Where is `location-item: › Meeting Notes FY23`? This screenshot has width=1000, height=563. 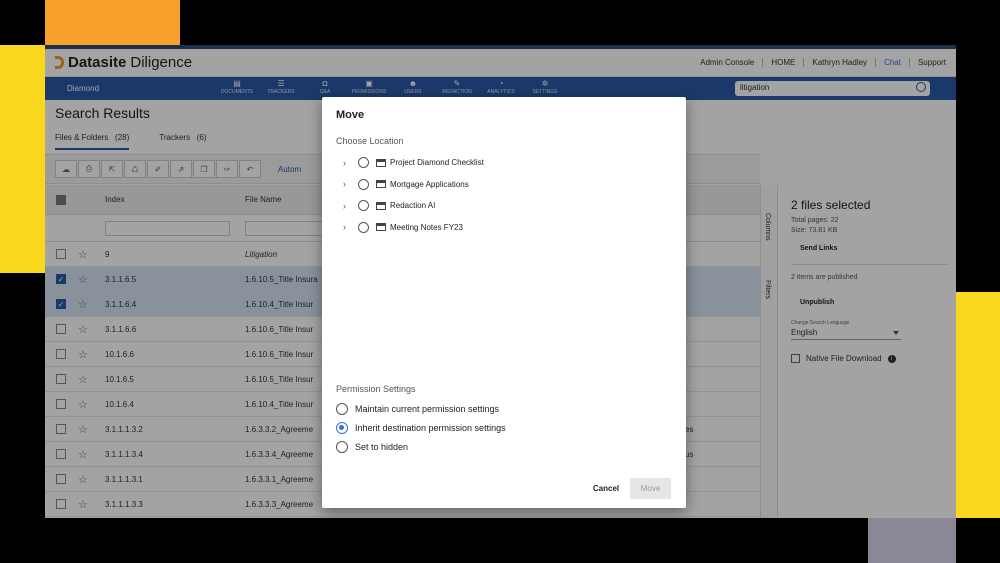 location-item: › Meeting Notes FY23 is located at coordinates (501, 228).